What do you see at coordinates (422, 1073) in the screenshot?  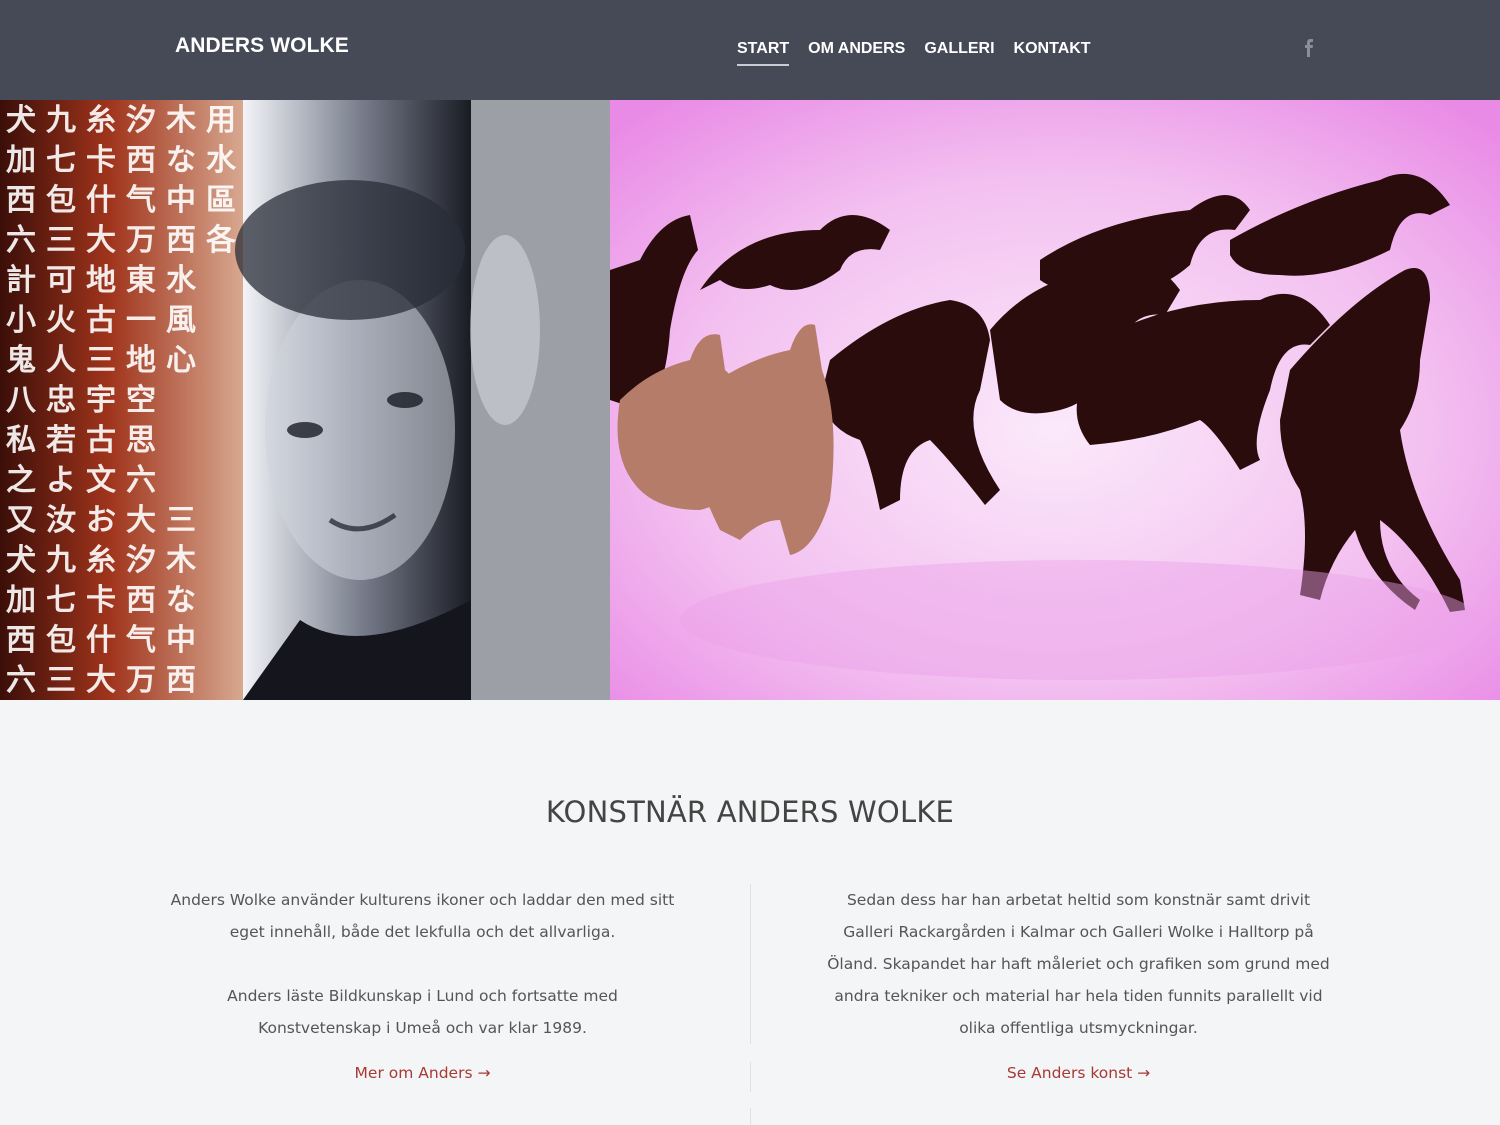 I see `more-about-anders-link: Mer om Anders →` at bounding box center [422, 1073].